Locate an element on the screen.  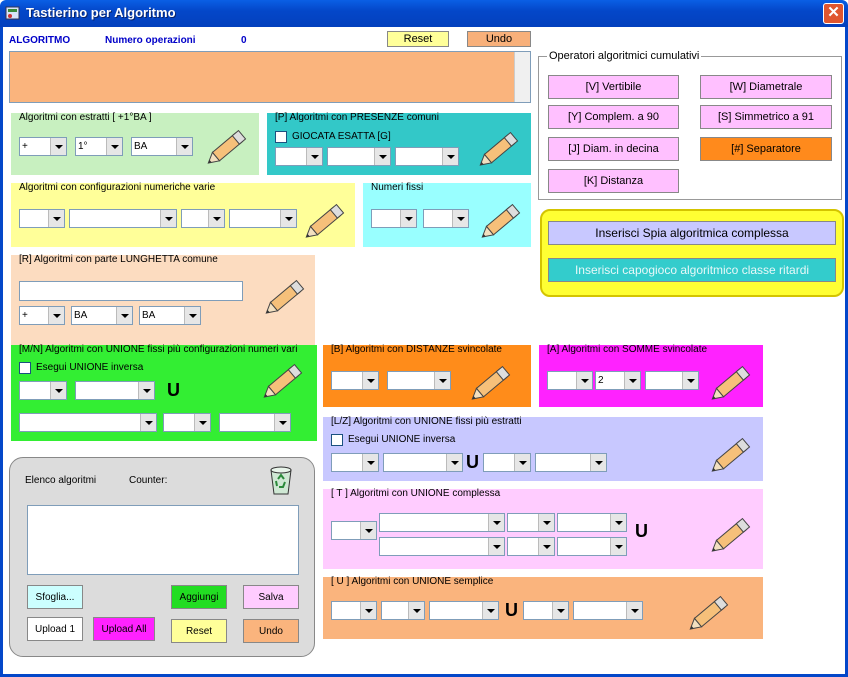
giocata-esatta-checkbox is located at coordinates (281, 137).